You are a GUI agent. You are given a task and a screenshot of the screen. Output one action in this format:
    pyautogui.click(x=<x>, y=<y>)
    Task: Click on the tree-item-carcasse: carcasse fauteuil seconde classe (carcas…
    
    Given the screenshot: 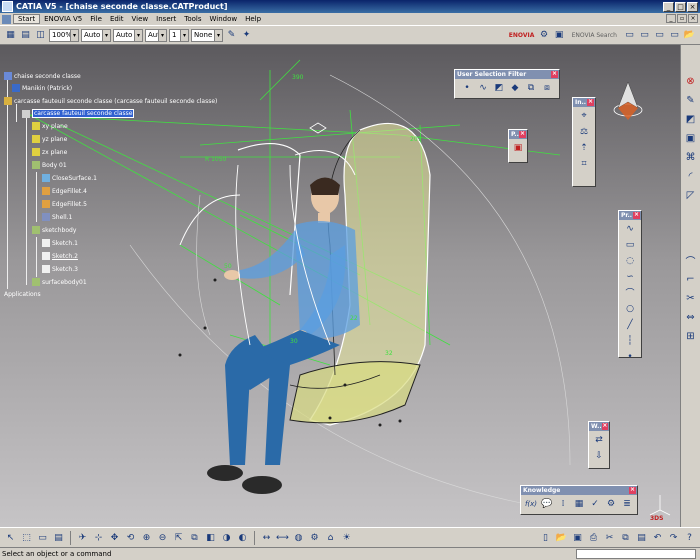 What is the action you would take?
    pyautogui.click(x=110, y=101)
    